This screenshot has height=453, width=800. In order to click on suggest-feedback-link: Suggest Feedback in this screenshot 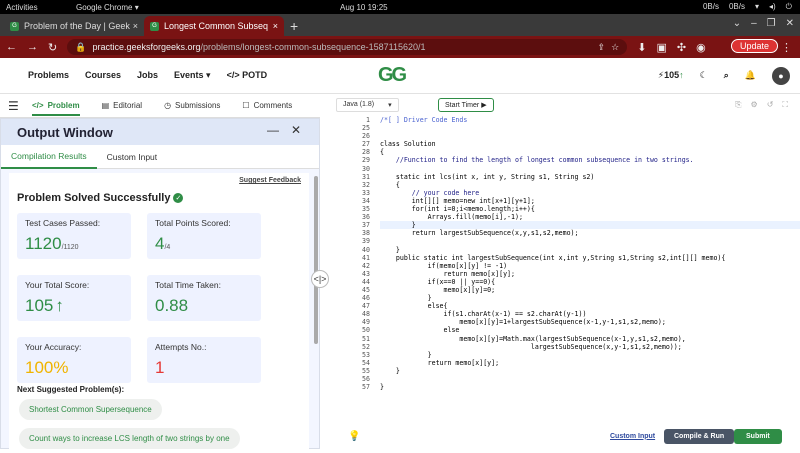, I will do `click(270, 180)`.